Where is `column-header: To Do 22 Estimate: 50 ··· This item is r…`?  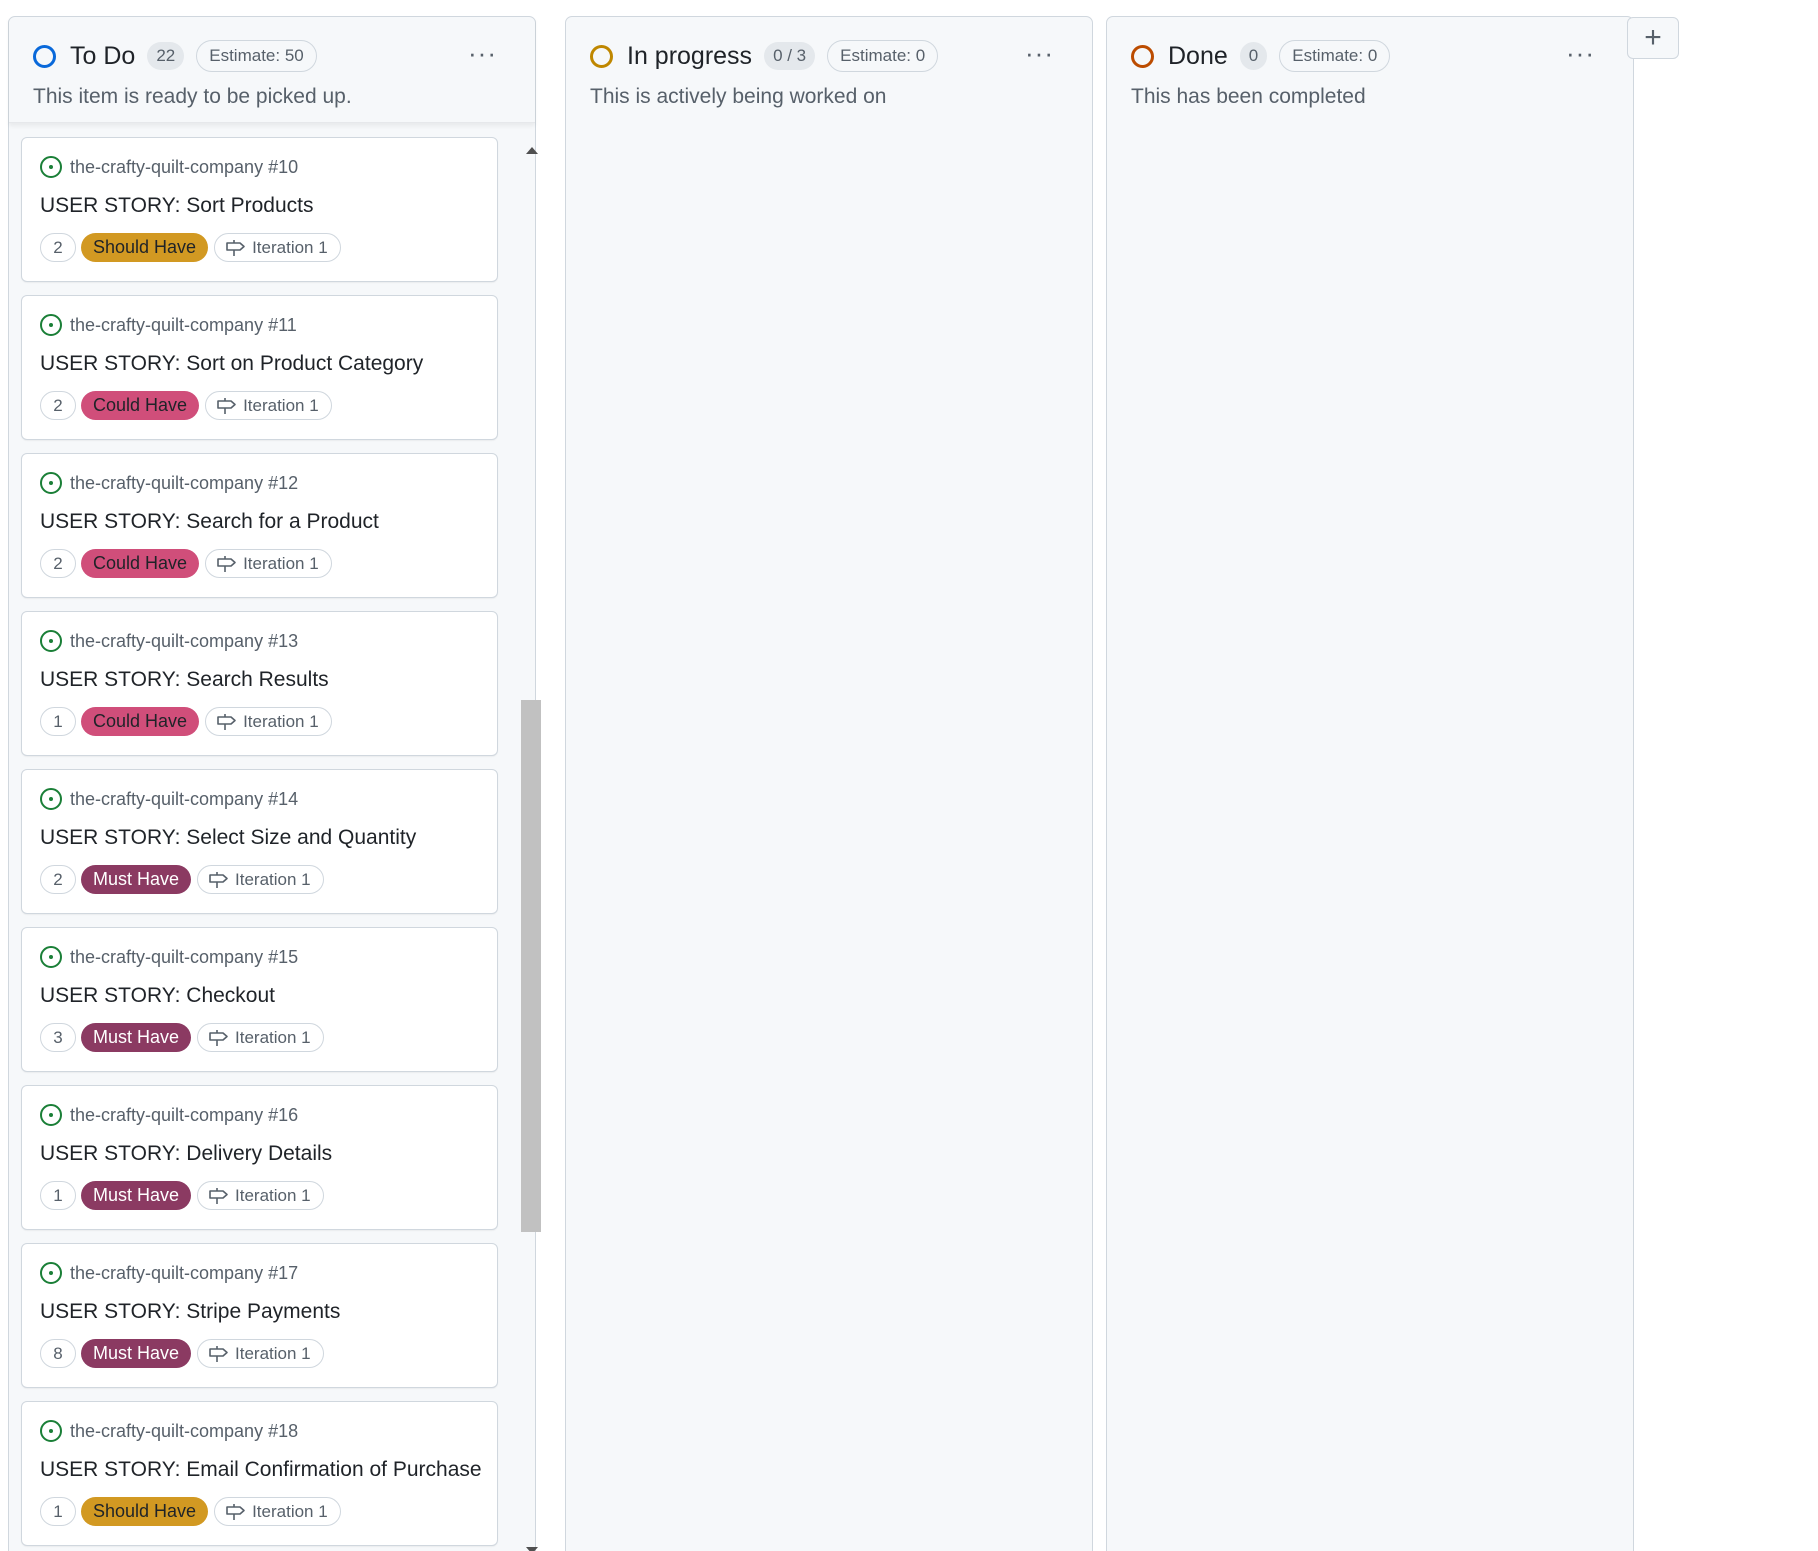 column-header: To Do 22 Estimate: 50 ··· This item is r… is located at coordinates (272, 70).